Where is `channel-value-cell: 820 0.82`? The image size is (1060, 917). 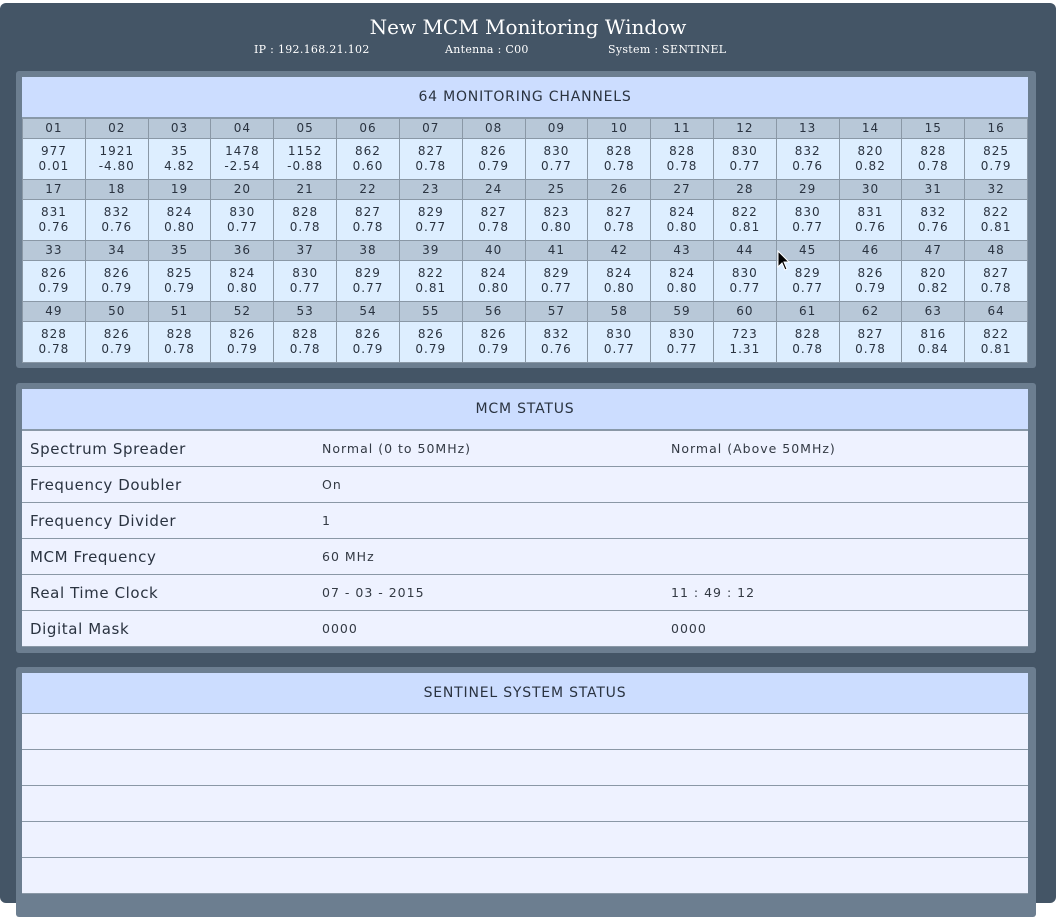 channel-value-cell: 820 0.82 is located at coordinates (933, 281).